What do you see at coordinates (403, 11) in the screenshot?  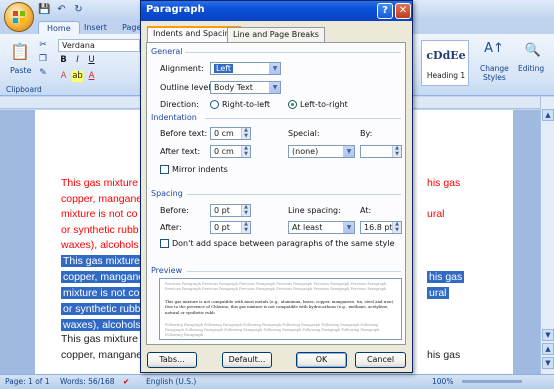 I see `close-button: ✕` at bounding box center [403, 11].